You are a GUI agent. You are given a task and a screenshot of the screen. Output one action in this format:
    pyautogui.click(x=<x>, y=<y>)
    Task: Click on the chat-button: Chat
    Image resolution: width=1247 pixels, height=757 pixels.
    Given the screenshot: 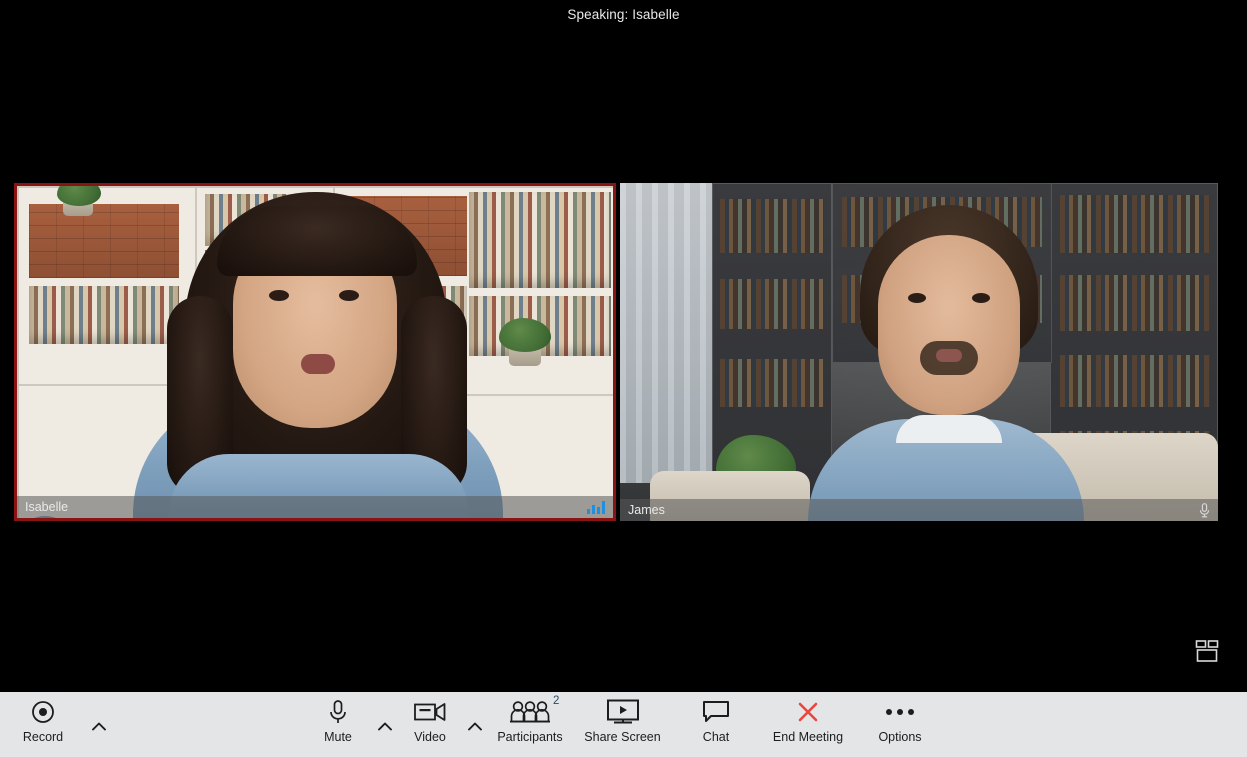 What is the action you would take?
    pyautogui.click(x=716, y=724)
    